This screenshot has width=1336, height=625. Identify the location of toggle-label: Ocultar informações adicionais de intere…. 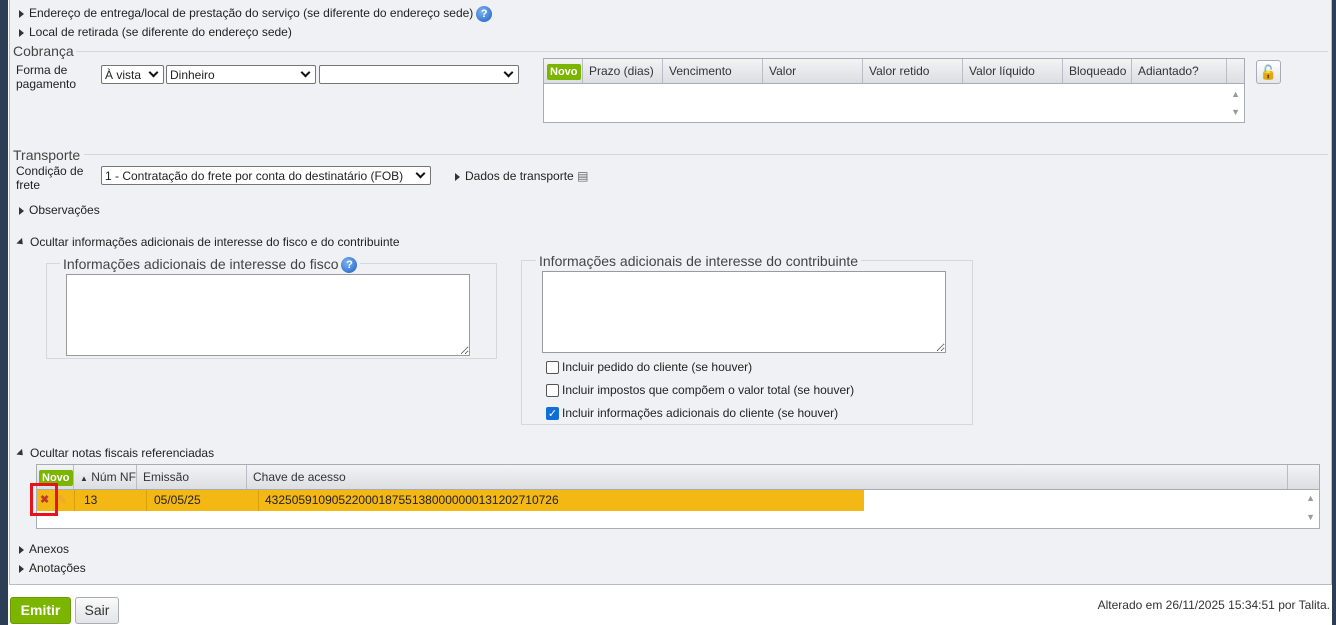
(215, 242).